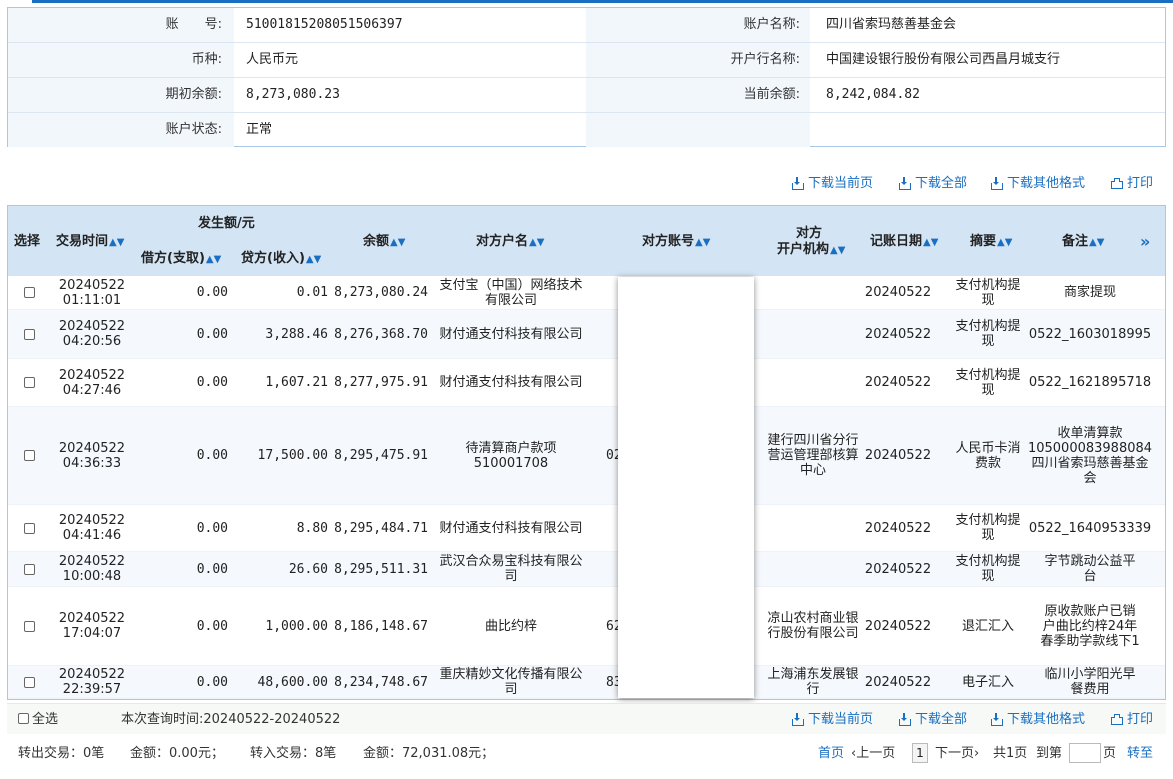 The height and width of the screenshot is (779, 1173). I want to click on remark-text: 原收款账户已销户曲比约梓24年春季助学款线下1, so click(1090, 626).